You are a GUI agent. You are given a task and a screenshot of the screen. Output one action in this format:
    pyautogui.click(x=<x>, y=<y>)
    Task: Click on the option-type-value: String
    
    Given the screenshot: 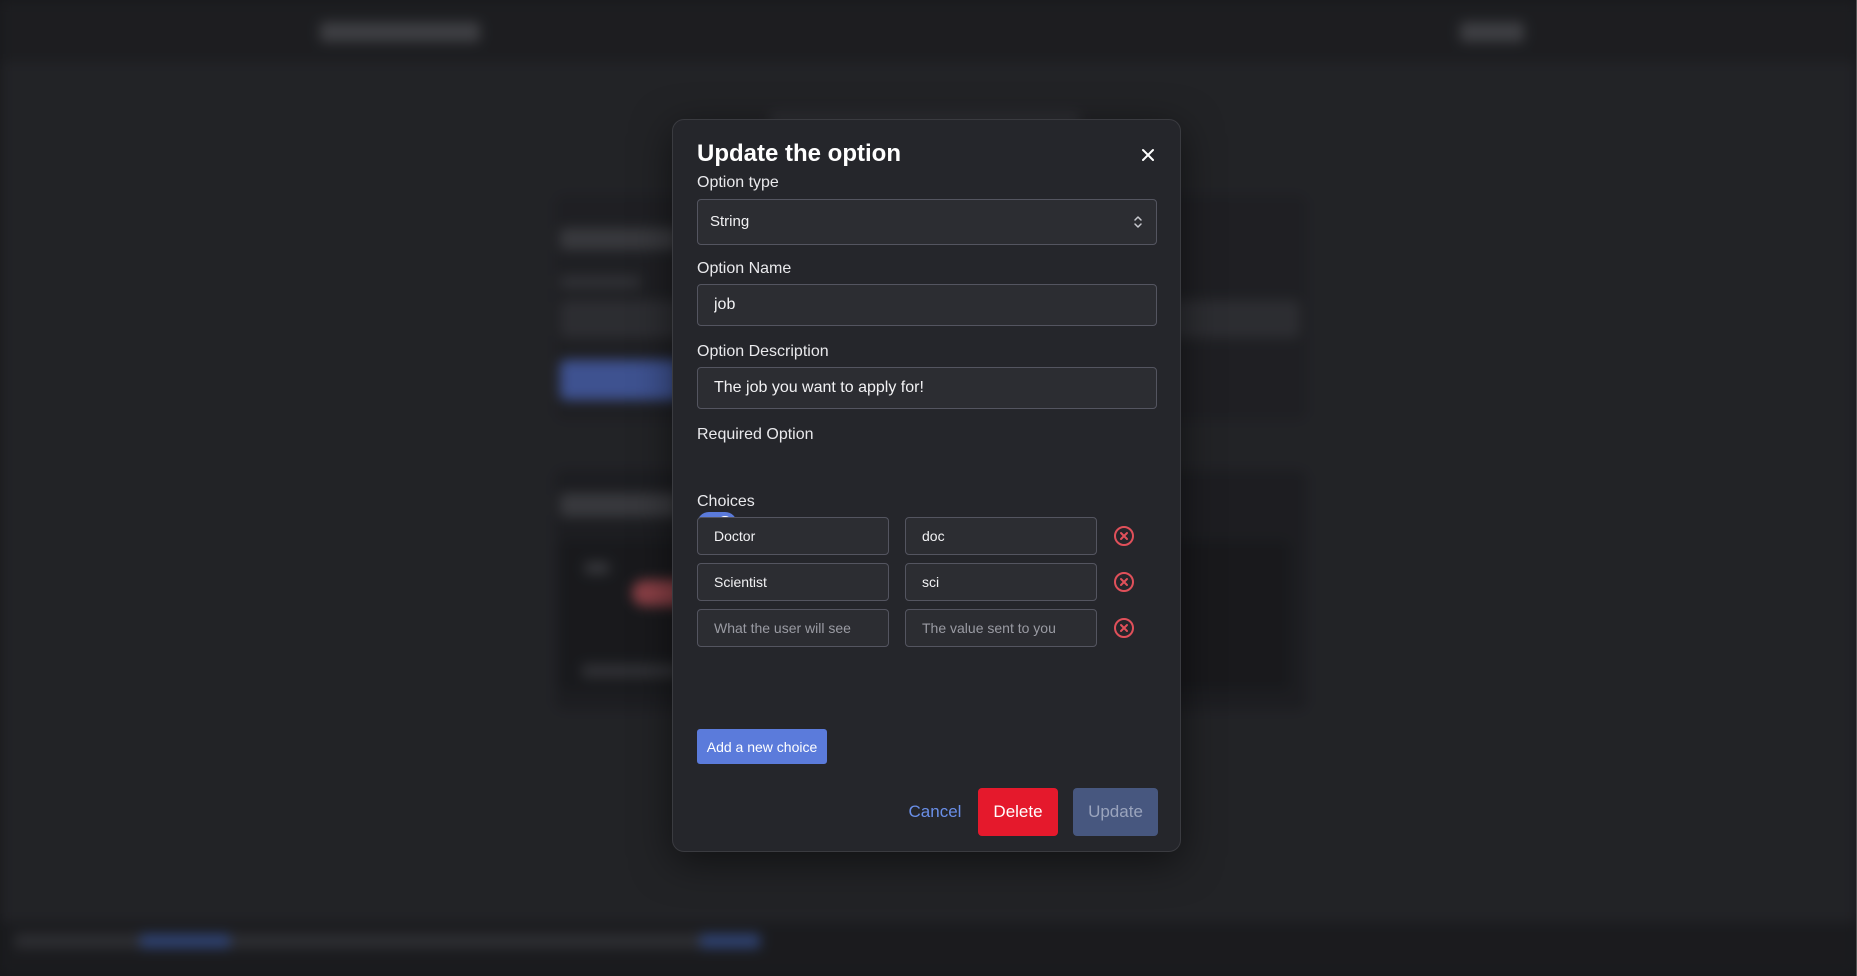 What is the action you would take?
    pyautogui.click(x=730, y=221)
    